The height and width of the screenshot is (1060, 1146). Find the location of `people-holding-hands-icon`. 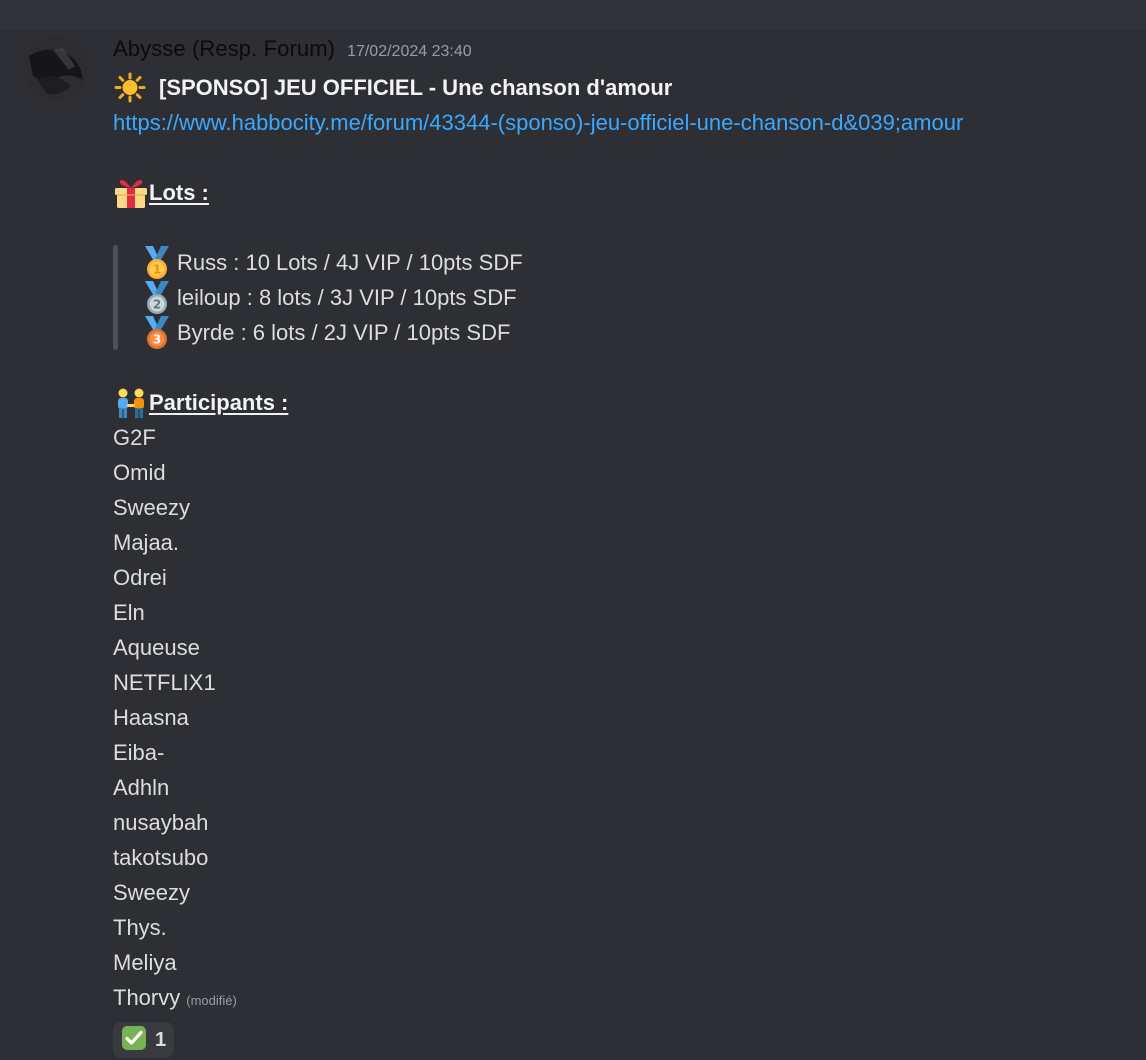

people-holding-hands-icon is located at coordinates (131, 402).